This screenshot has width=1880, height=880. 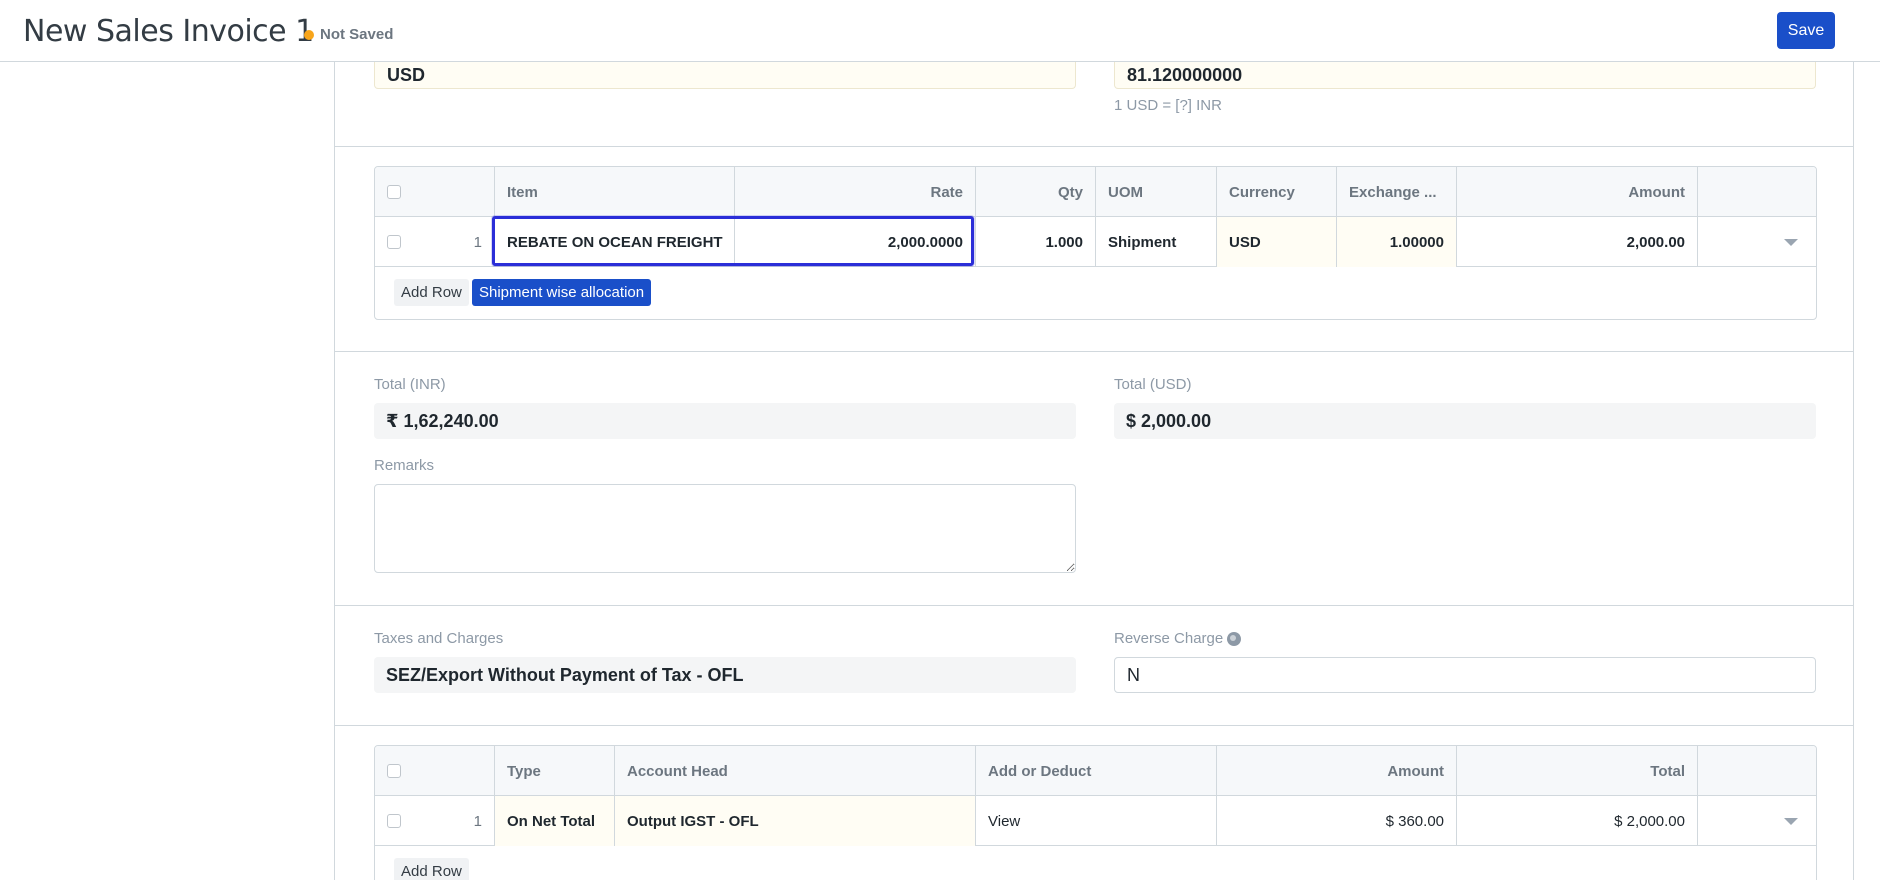 What do you see at coordinates (1577, 192) in the screenshot?
I see `col-amount: Amount` at bounding box center [1577, 192].